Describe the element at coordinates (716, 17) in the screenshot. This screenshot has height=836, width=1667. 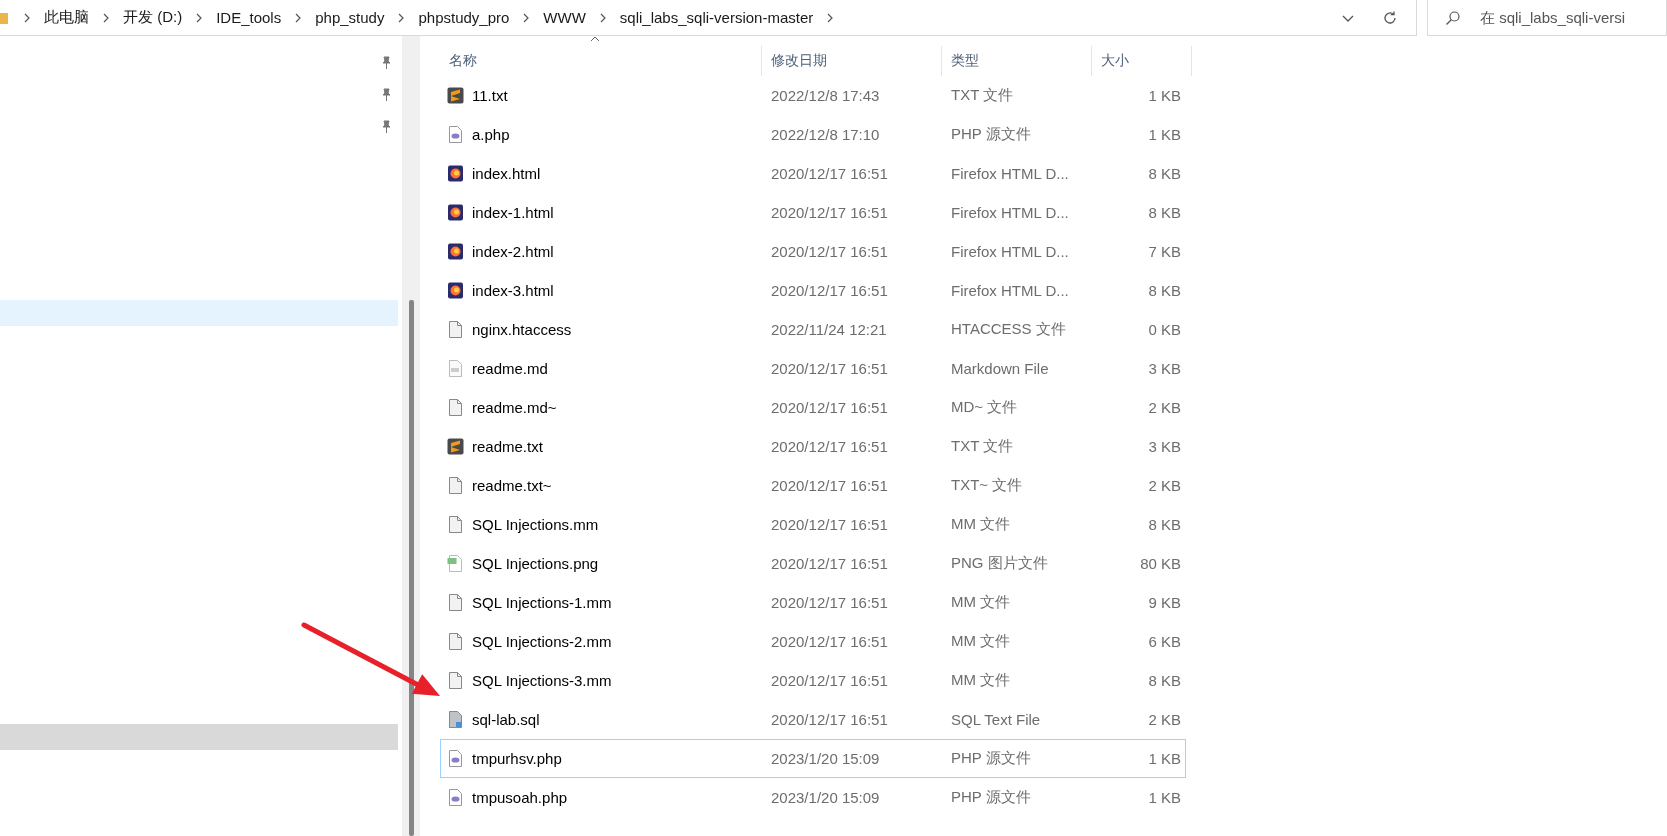
I see `breadcrumb: sqli_labs_sqli-version-master` at that location.